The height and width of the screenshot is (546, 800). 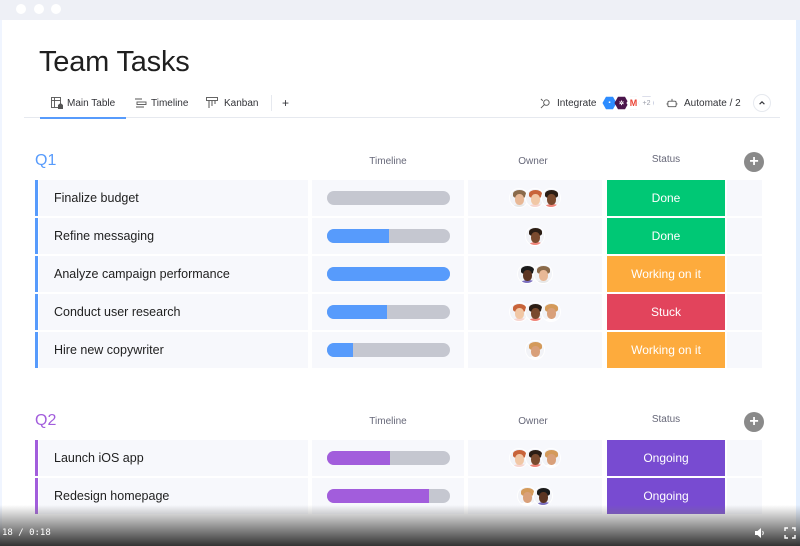 I want to click on table-row: Launch iOS app Ongoing, so click(x=398, y=458).